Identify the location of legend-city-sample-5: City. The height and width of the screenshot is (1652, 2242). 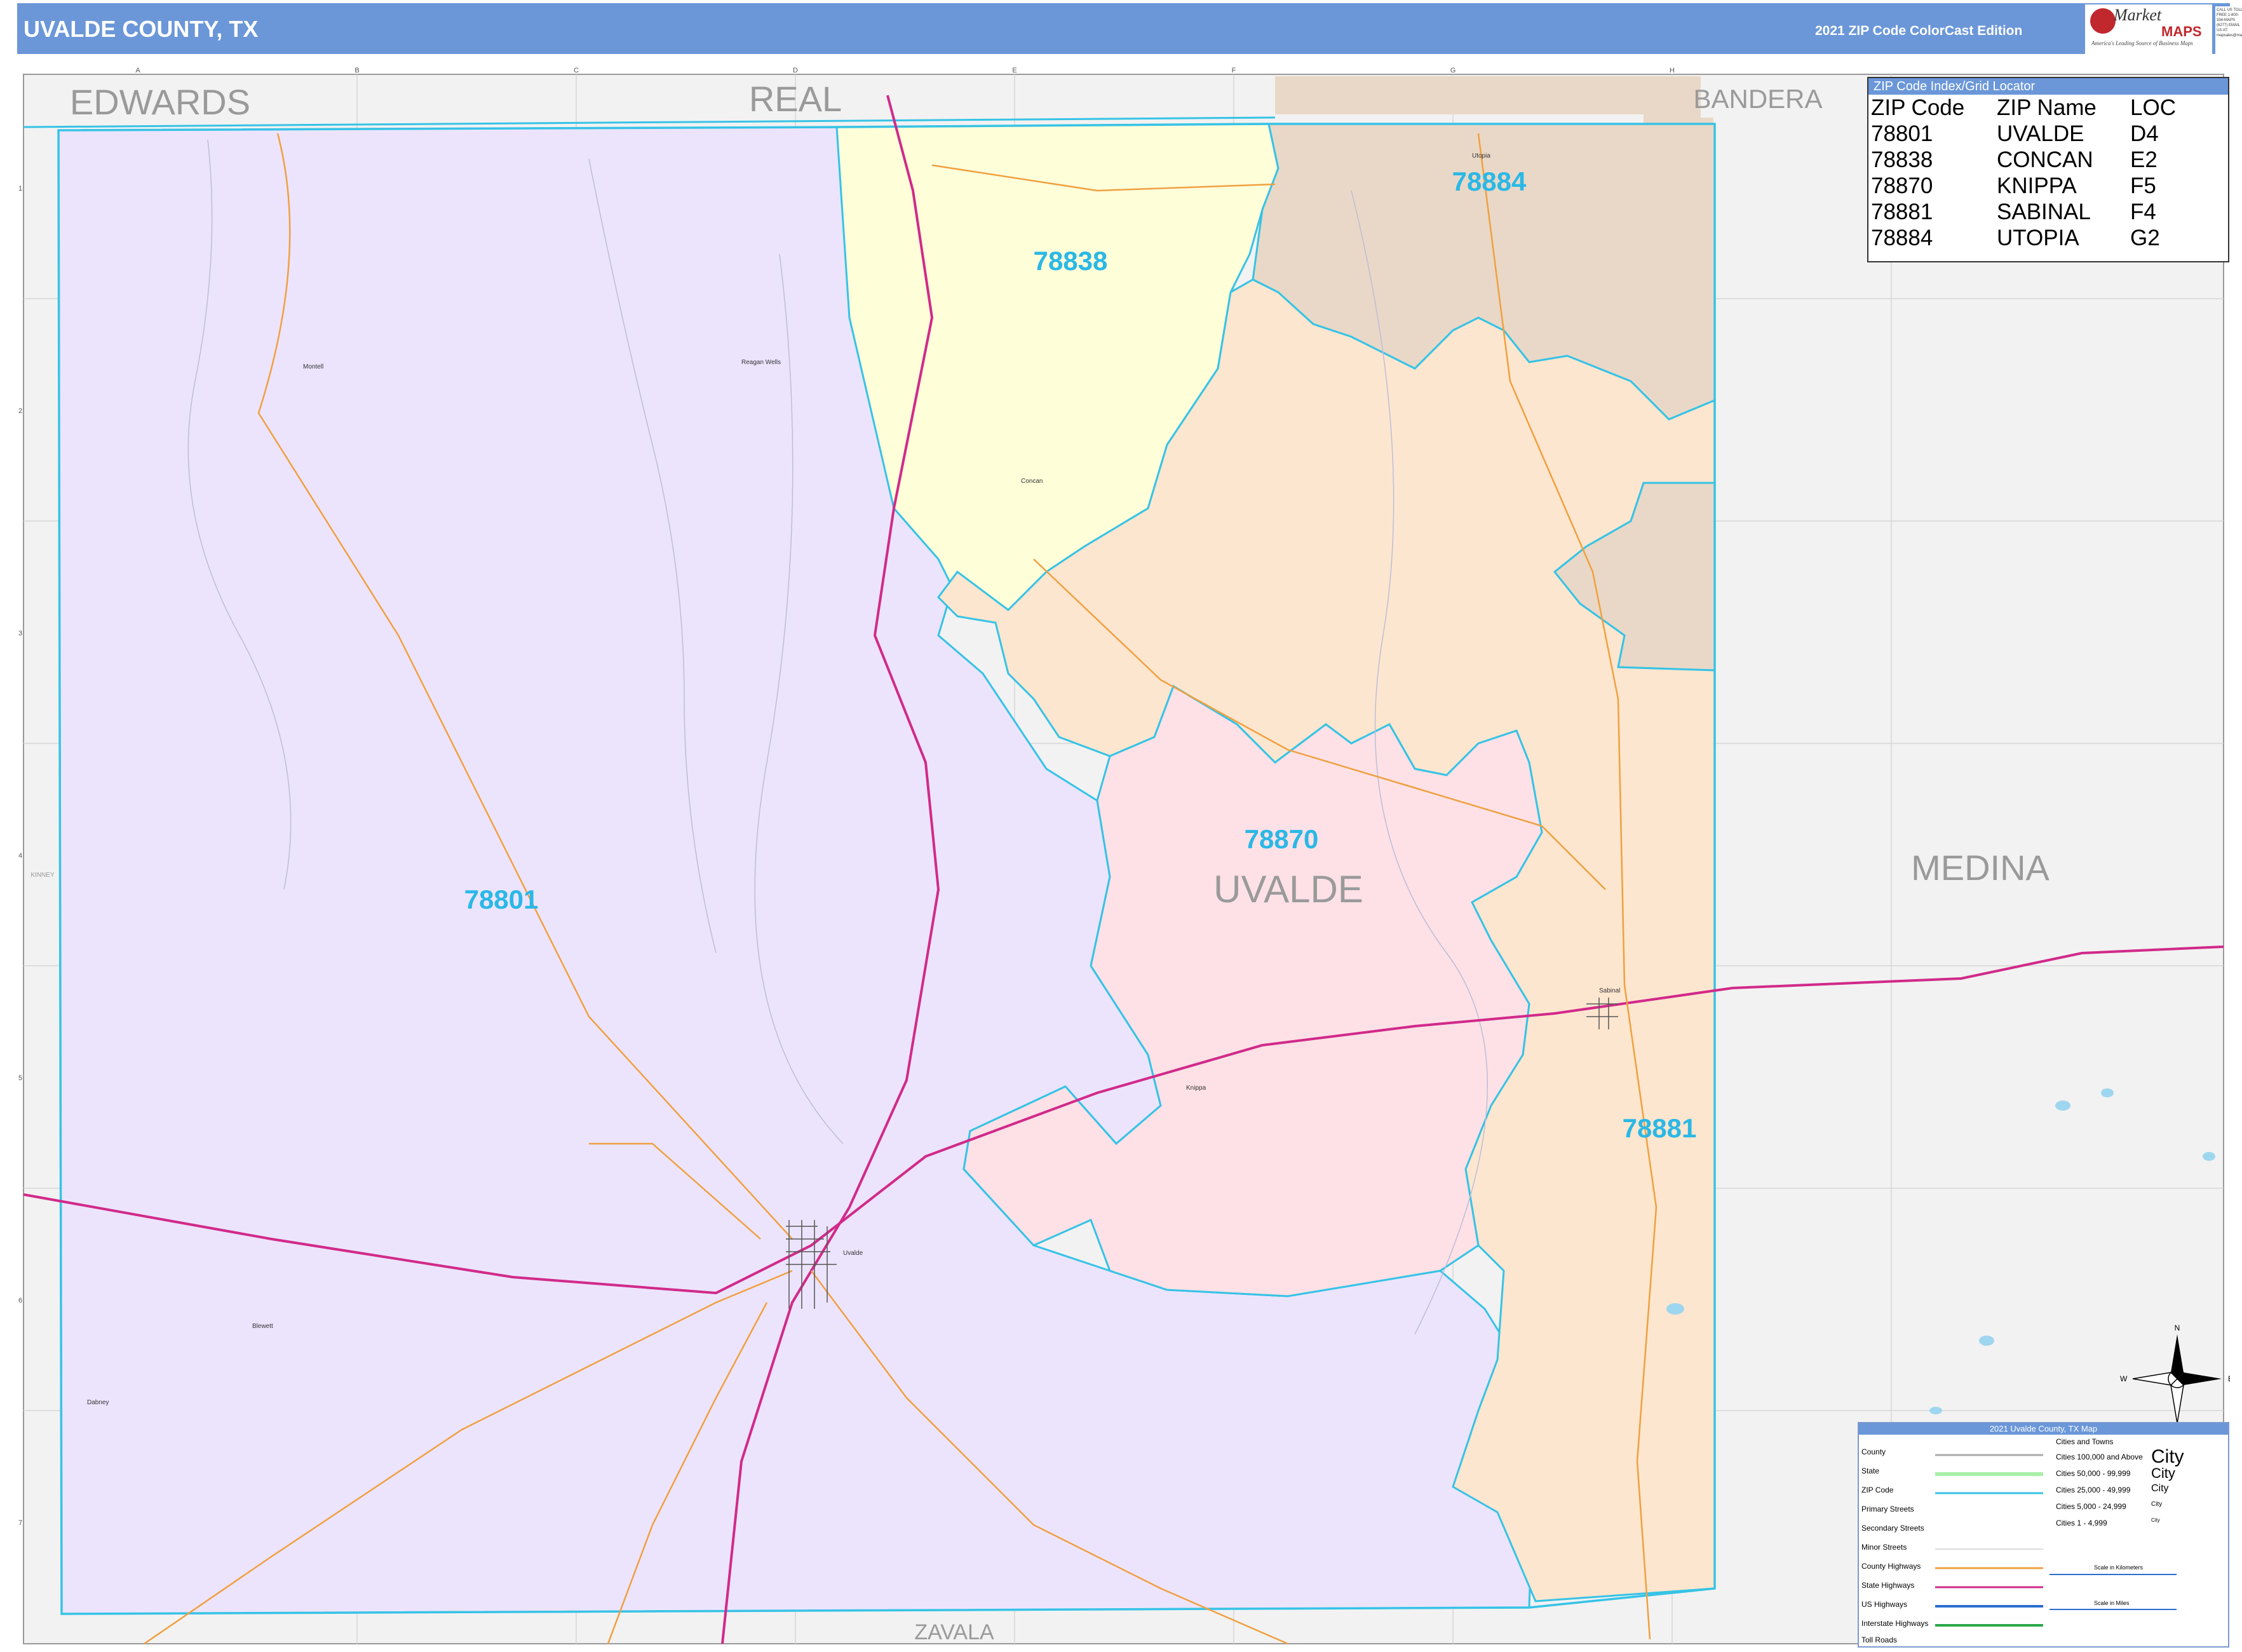
(2155, 1520).